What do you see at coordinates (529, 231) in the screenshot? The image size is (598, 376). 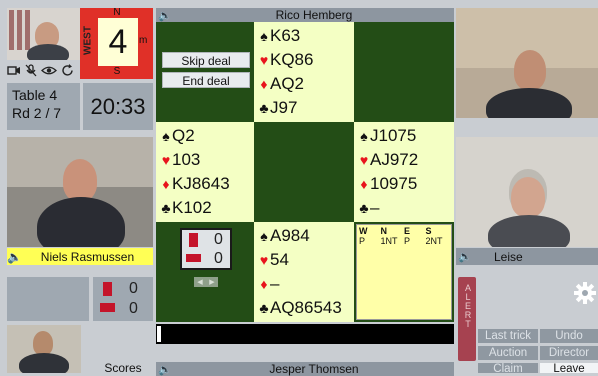 I see `east-person-body` at bounding box center [529, 231].